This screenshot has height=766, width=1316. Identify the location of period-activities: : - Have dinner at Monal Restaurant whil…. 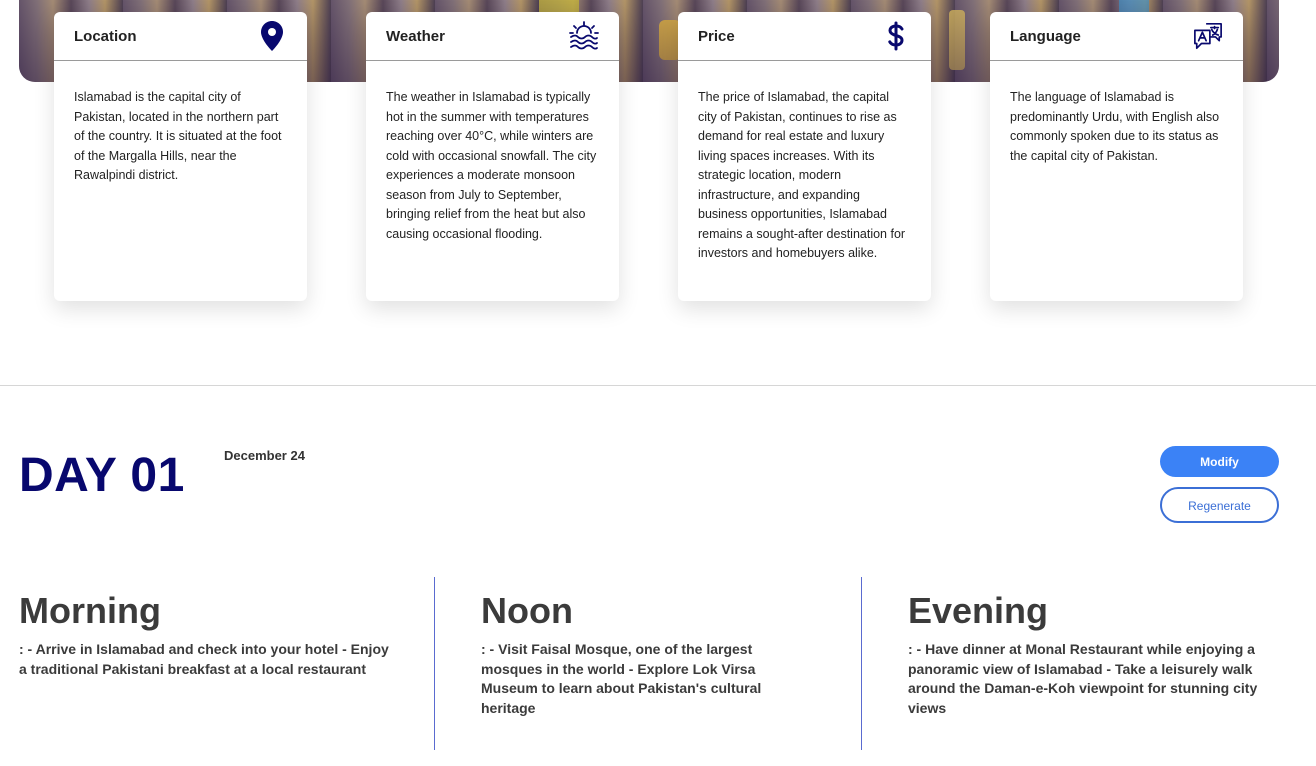
(1083, 678).